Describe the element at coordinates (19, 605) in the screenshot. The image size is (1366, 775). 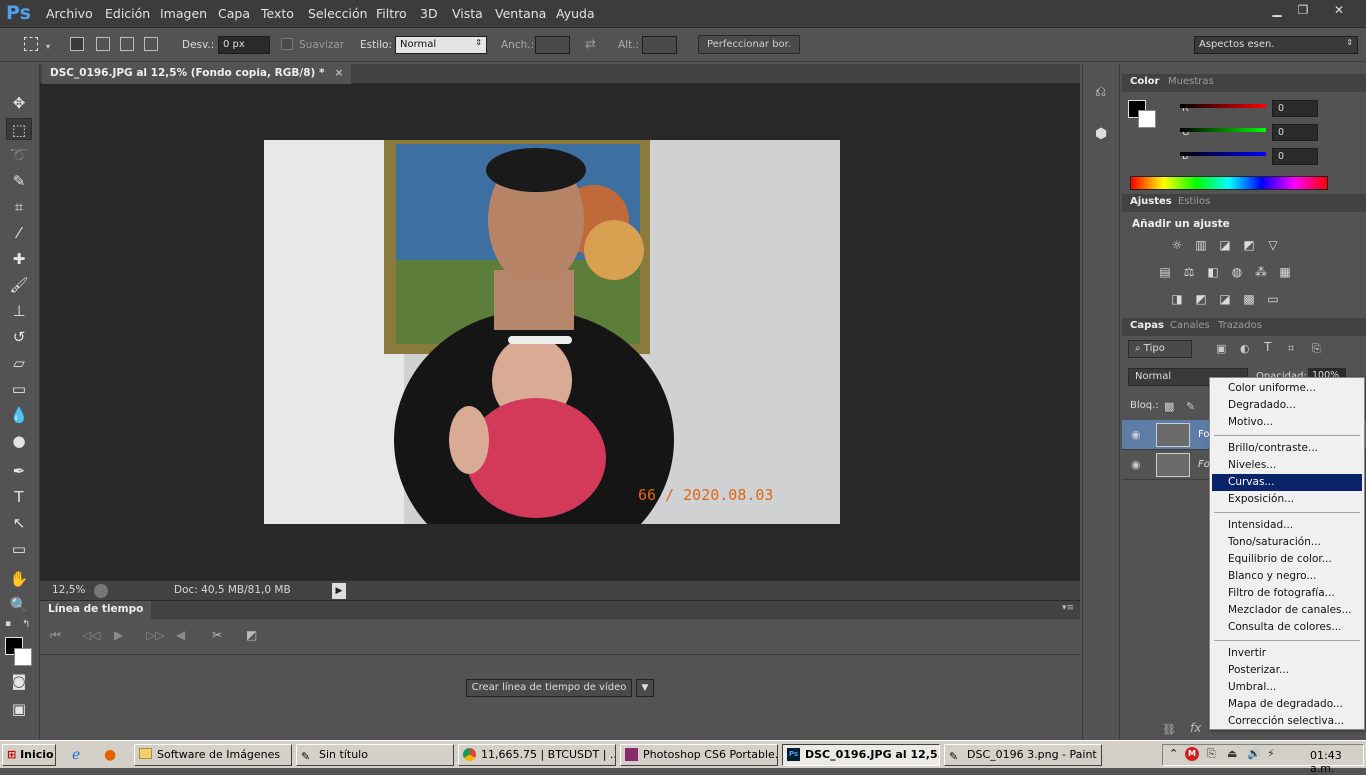
I see `zoom-tool-icon: 🔍` at that location.